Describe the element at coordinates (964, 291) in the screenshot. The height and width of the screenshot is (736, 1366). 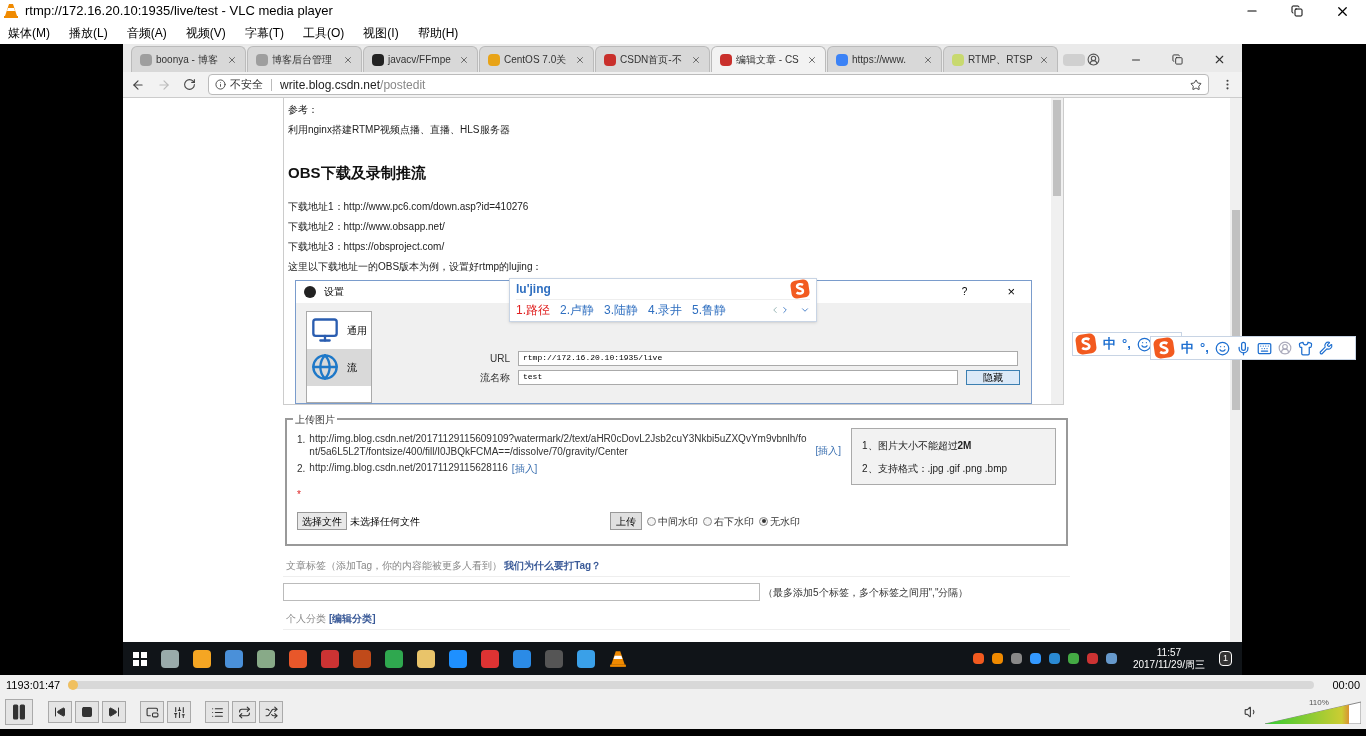
I see `help-button: ?` at that location.